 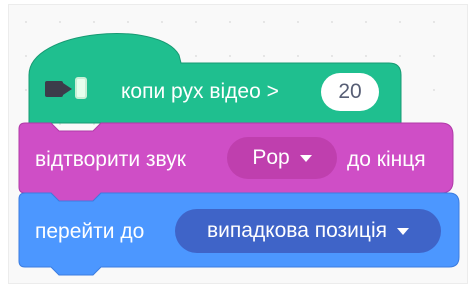 I want to click on video-sensing-icon, so click(x=54, y=89).